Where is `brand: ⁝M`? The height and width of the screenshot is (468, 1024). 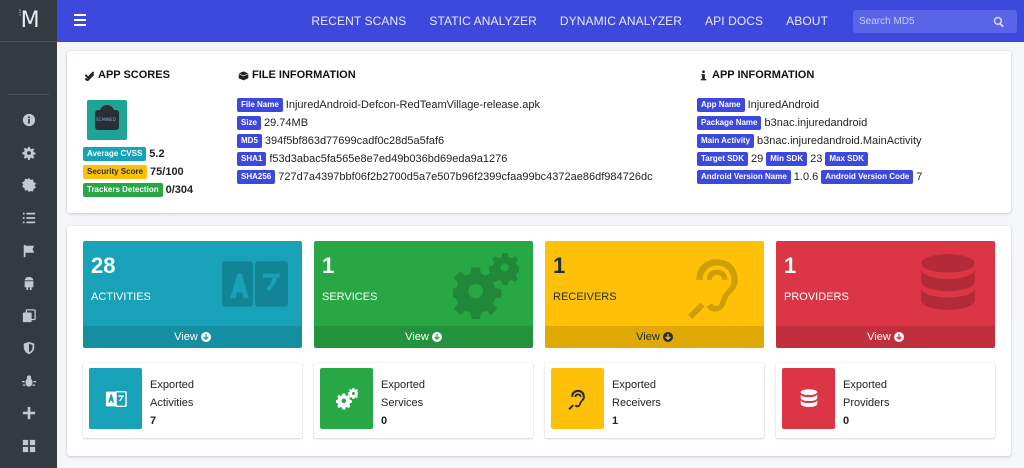
brand: ⁝M is located at coordinates (28, 21).